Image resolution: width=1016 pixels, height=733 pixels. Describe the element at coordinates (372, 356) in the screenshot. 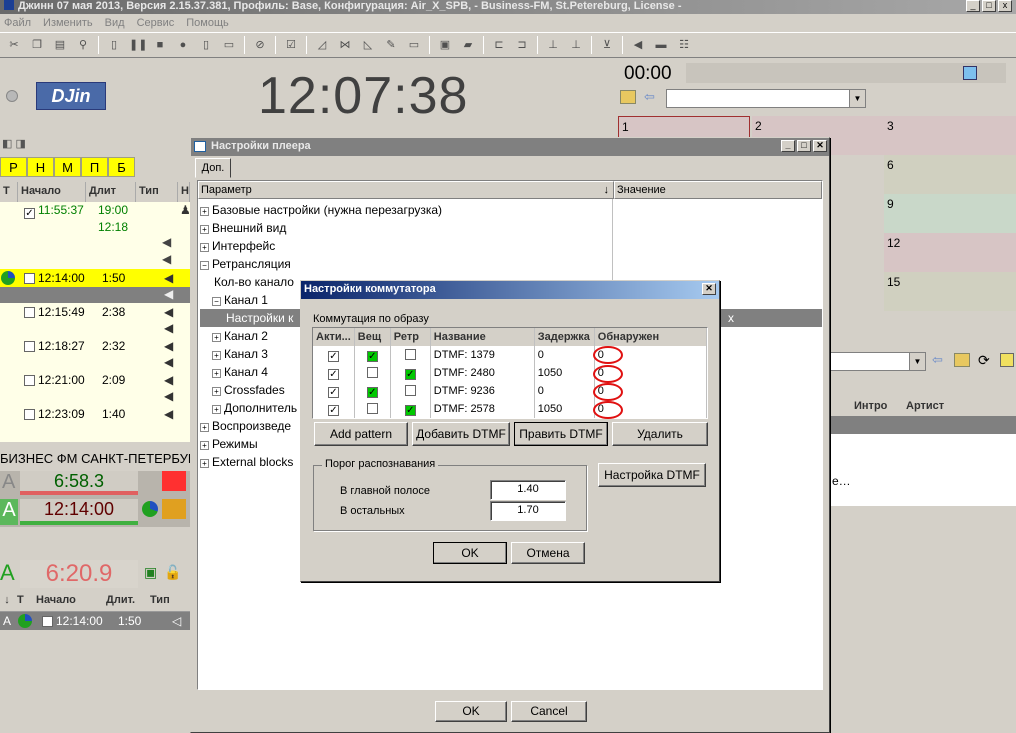

I see `broadcast-checkbox: ✓` at that location.